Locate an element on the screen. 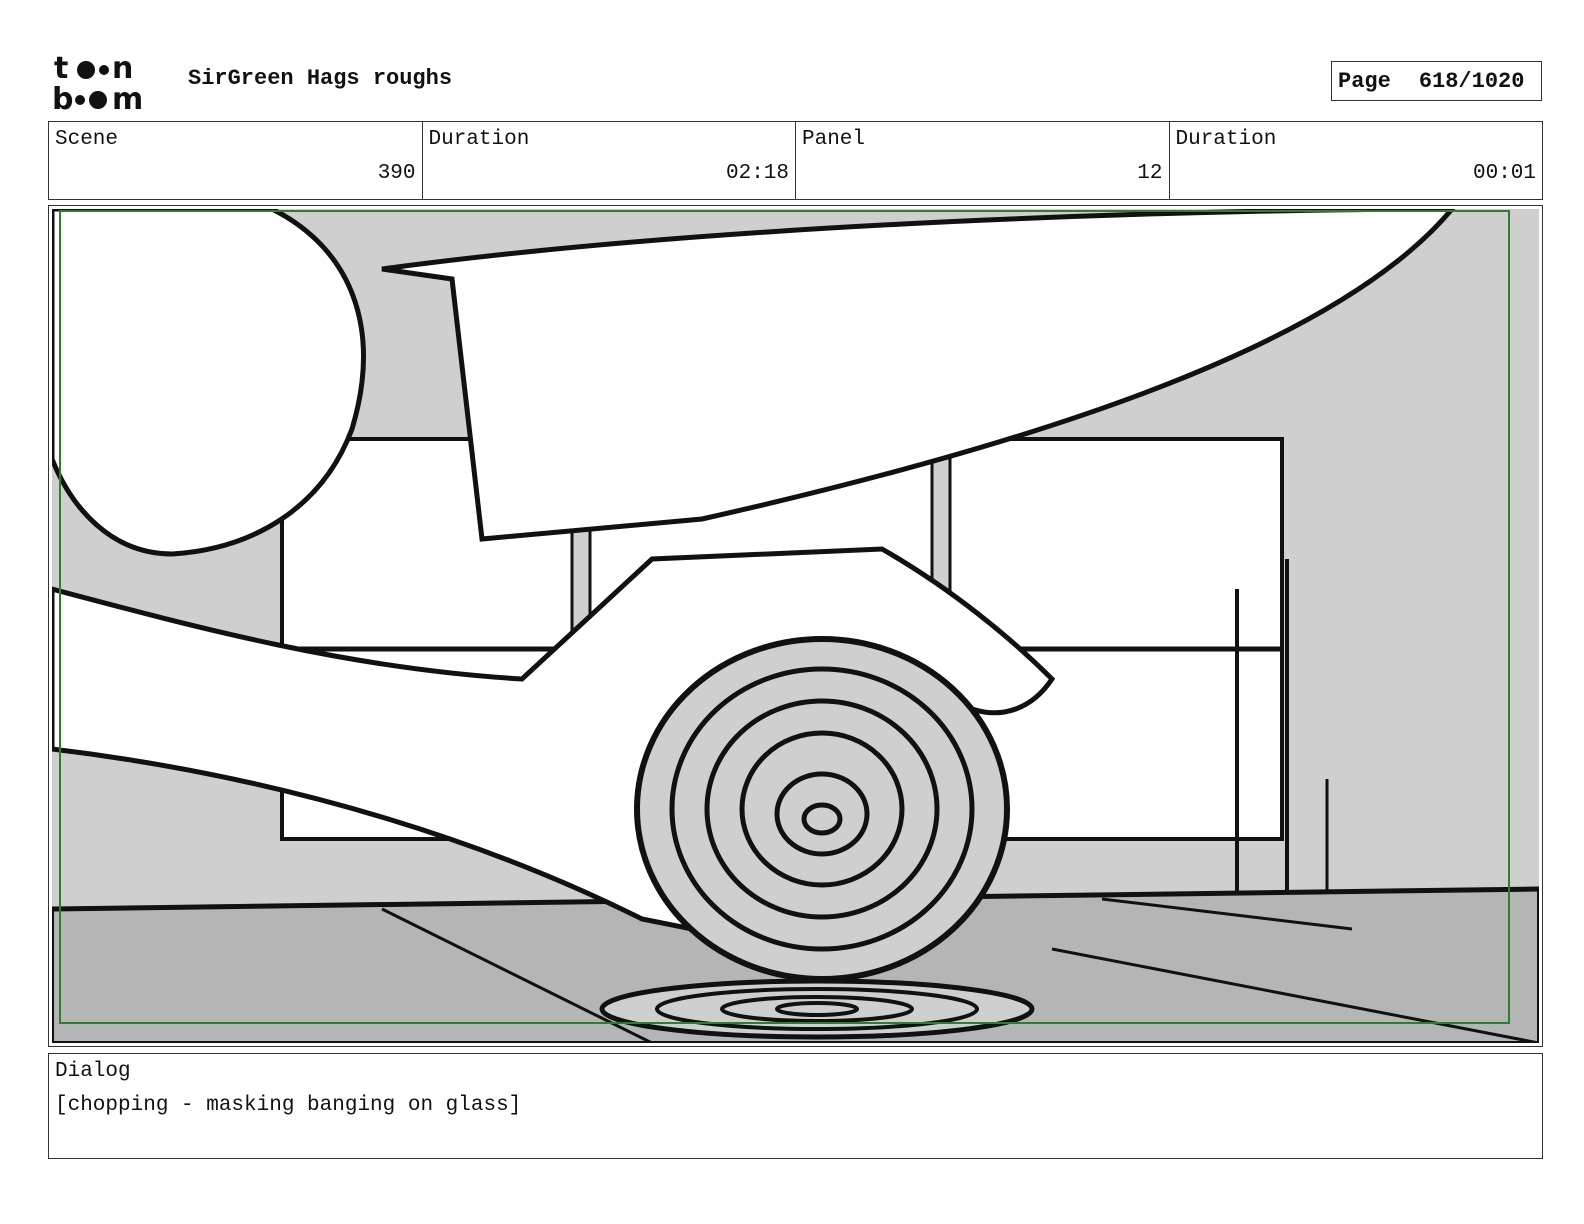  project-title: SirGreen Hags roughs is located at coordinates (320, 78).